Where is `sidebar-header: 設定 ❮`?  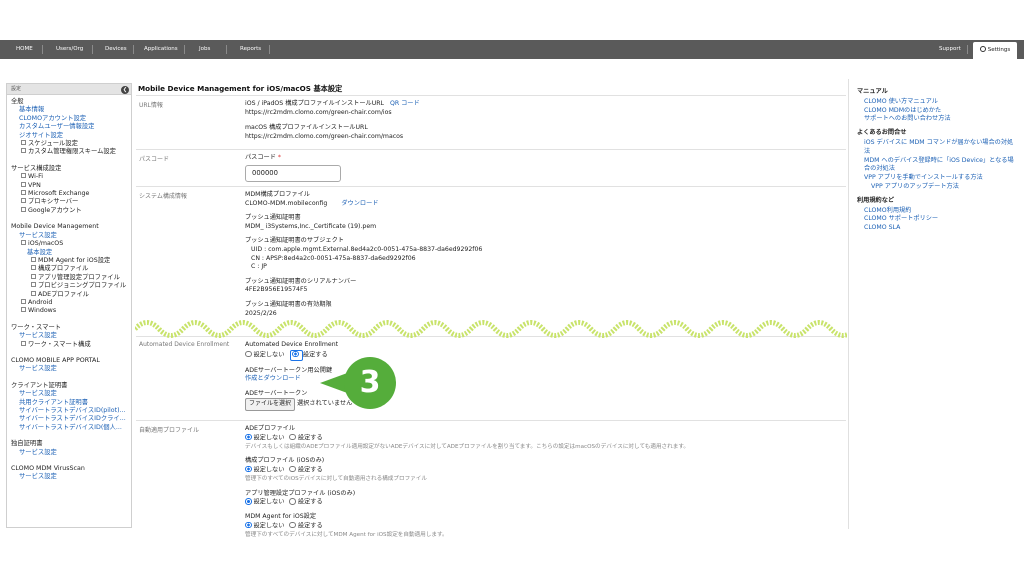 sidebar-header: 設定 ❮ is located at coordinates (69, 89).